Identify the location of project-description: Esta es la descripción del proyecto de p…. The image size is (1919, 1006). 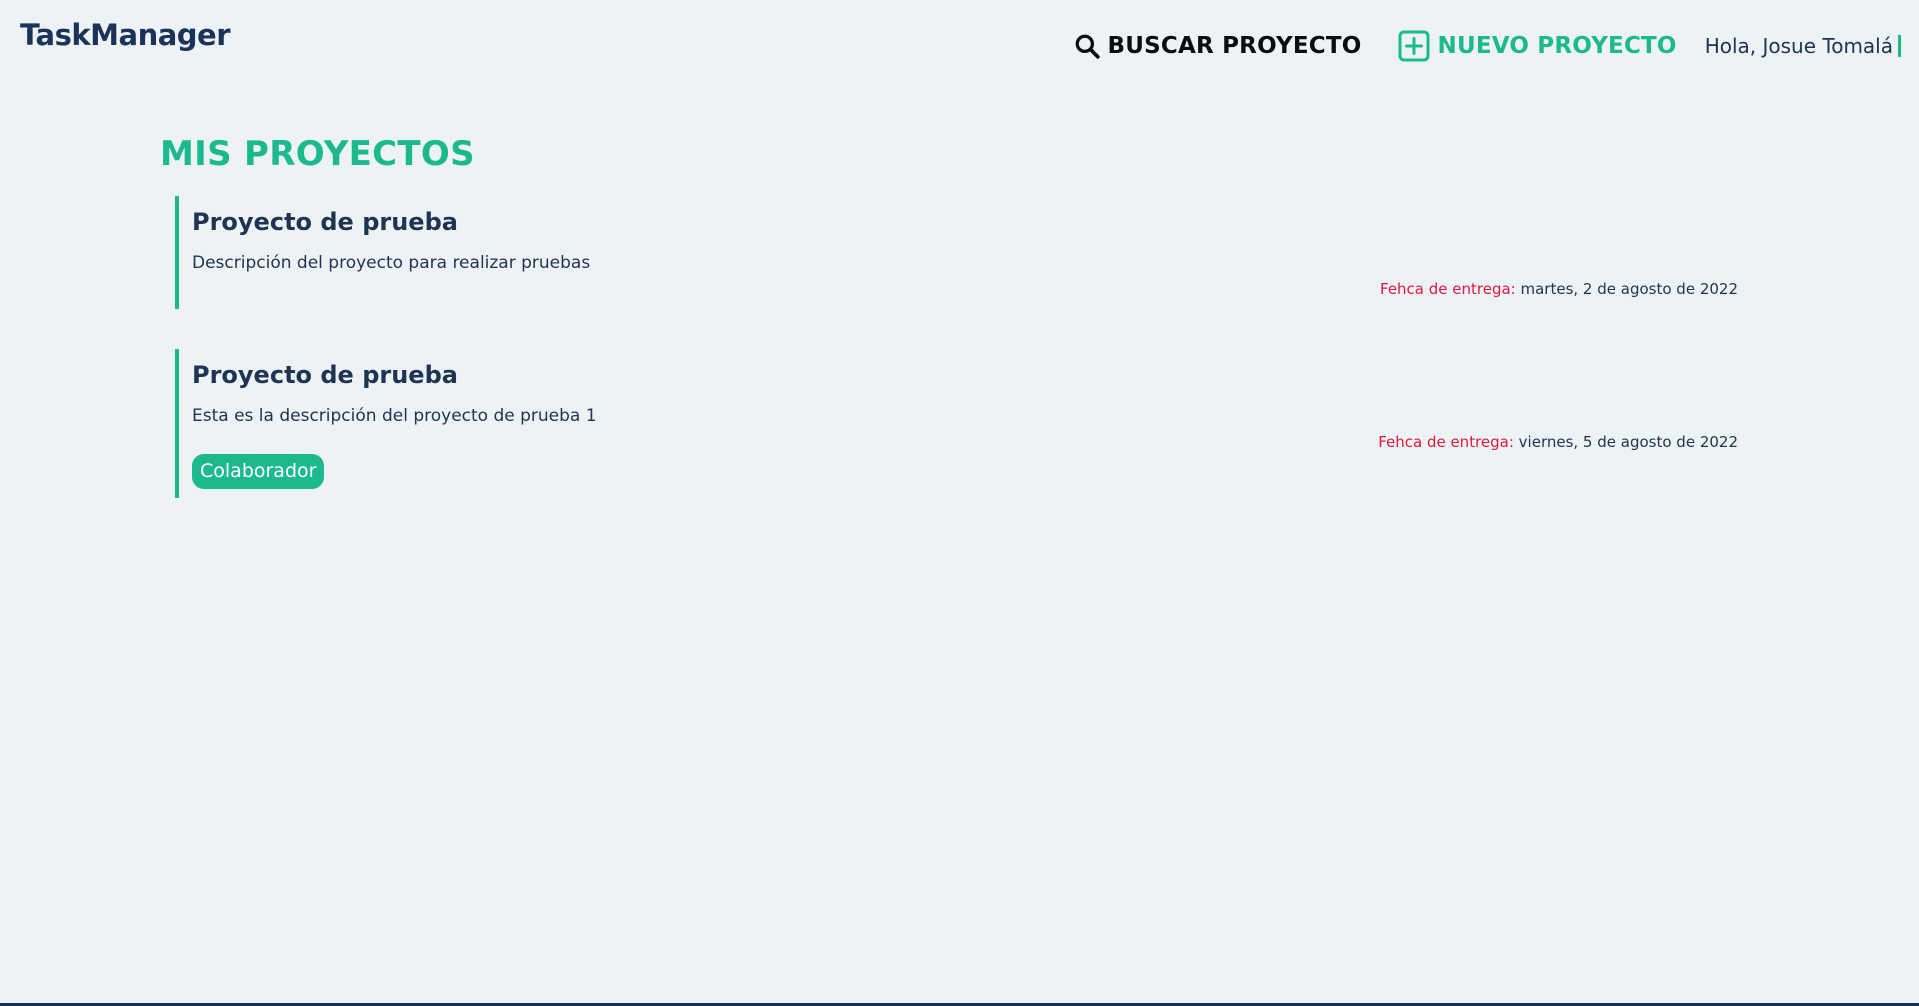
(394, 416).